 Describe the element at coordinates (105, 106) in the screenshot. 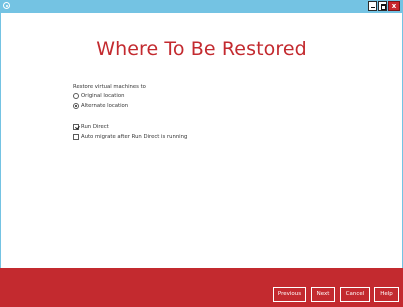

I see `radio-alternate-location-label: Alternate location` at that location.